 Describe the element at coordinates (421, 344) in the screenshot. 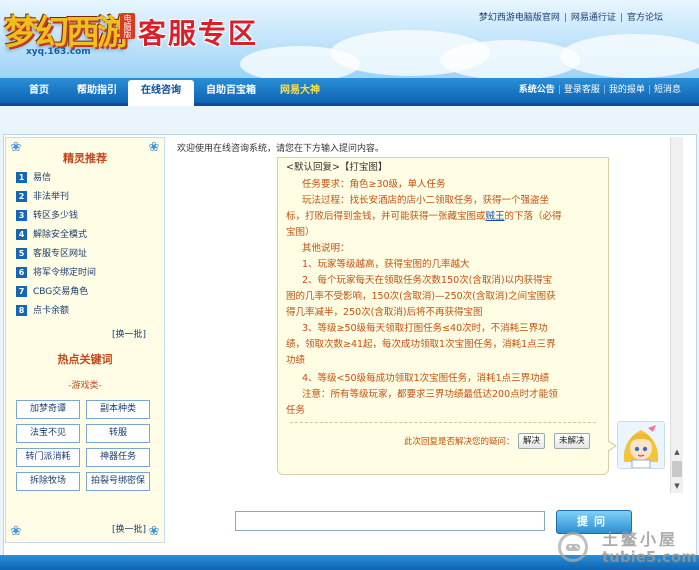

I see `reply-line: 绩，领取次数≥41起，每次成功领取1次宝图任务，消耗1点三界` at that location.